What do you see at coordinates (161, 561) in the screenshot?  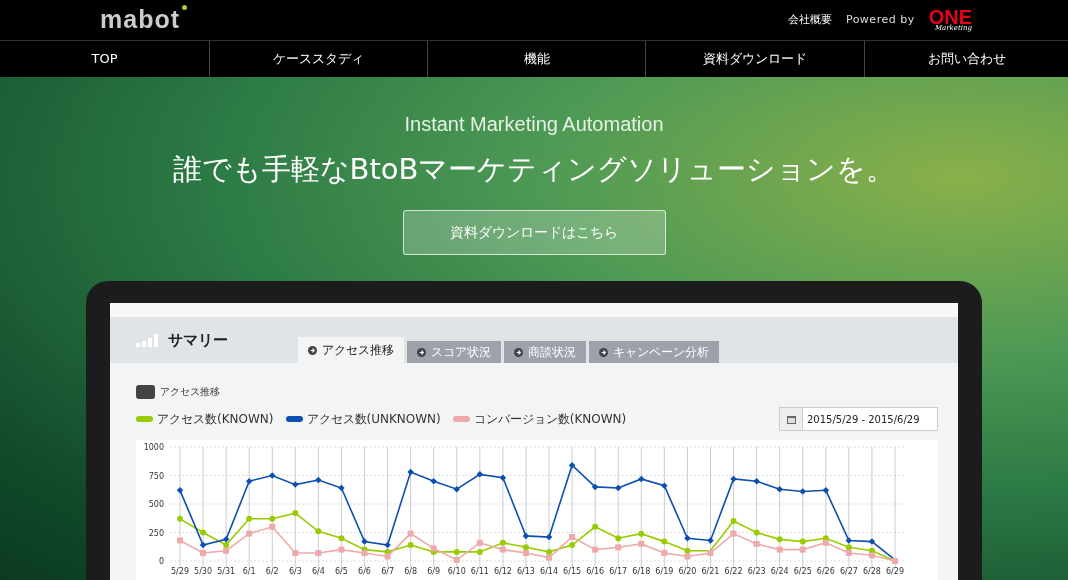 I see `y-tick-label: 0` at bounding box center [161, 561].